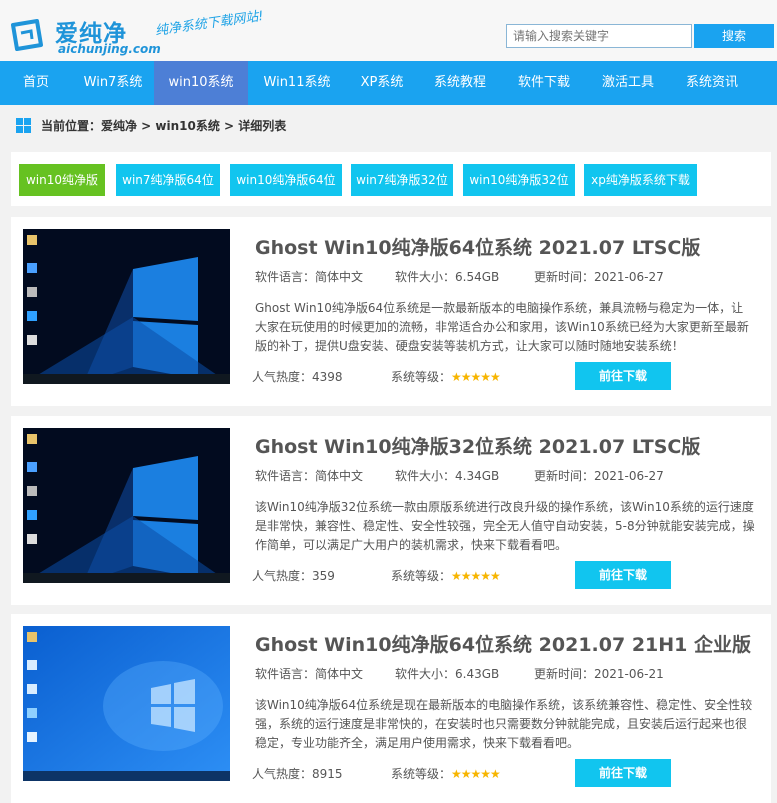  I want to click on nav-item-news: 系统资讯, so click(712, 83).